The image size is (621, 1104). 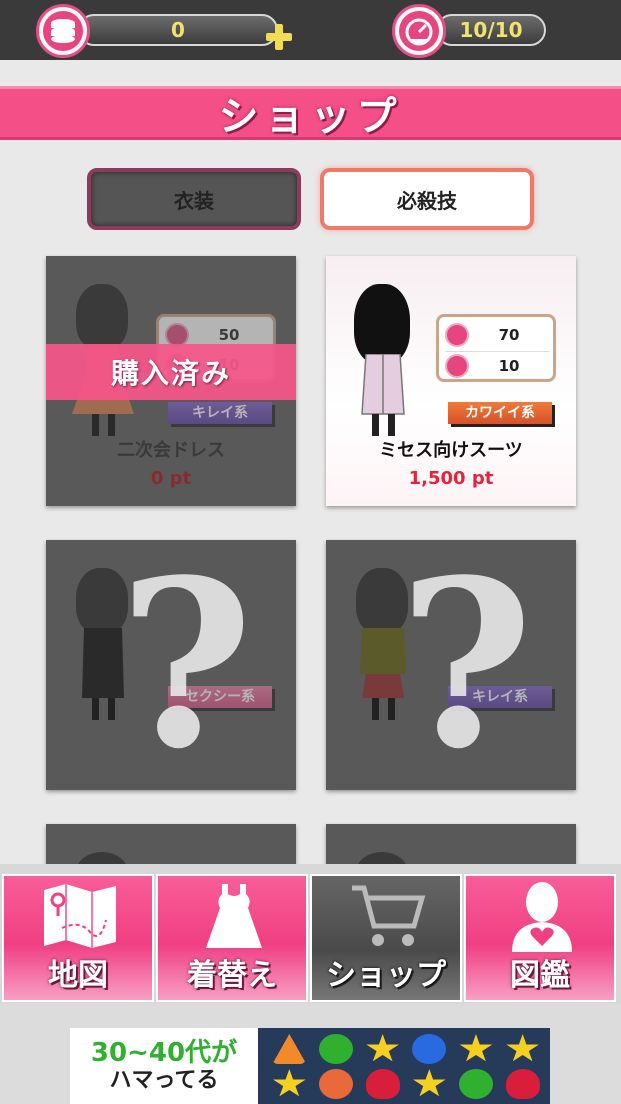 I want to click on stat-charm-value: 70, so click(x=509, y=335).